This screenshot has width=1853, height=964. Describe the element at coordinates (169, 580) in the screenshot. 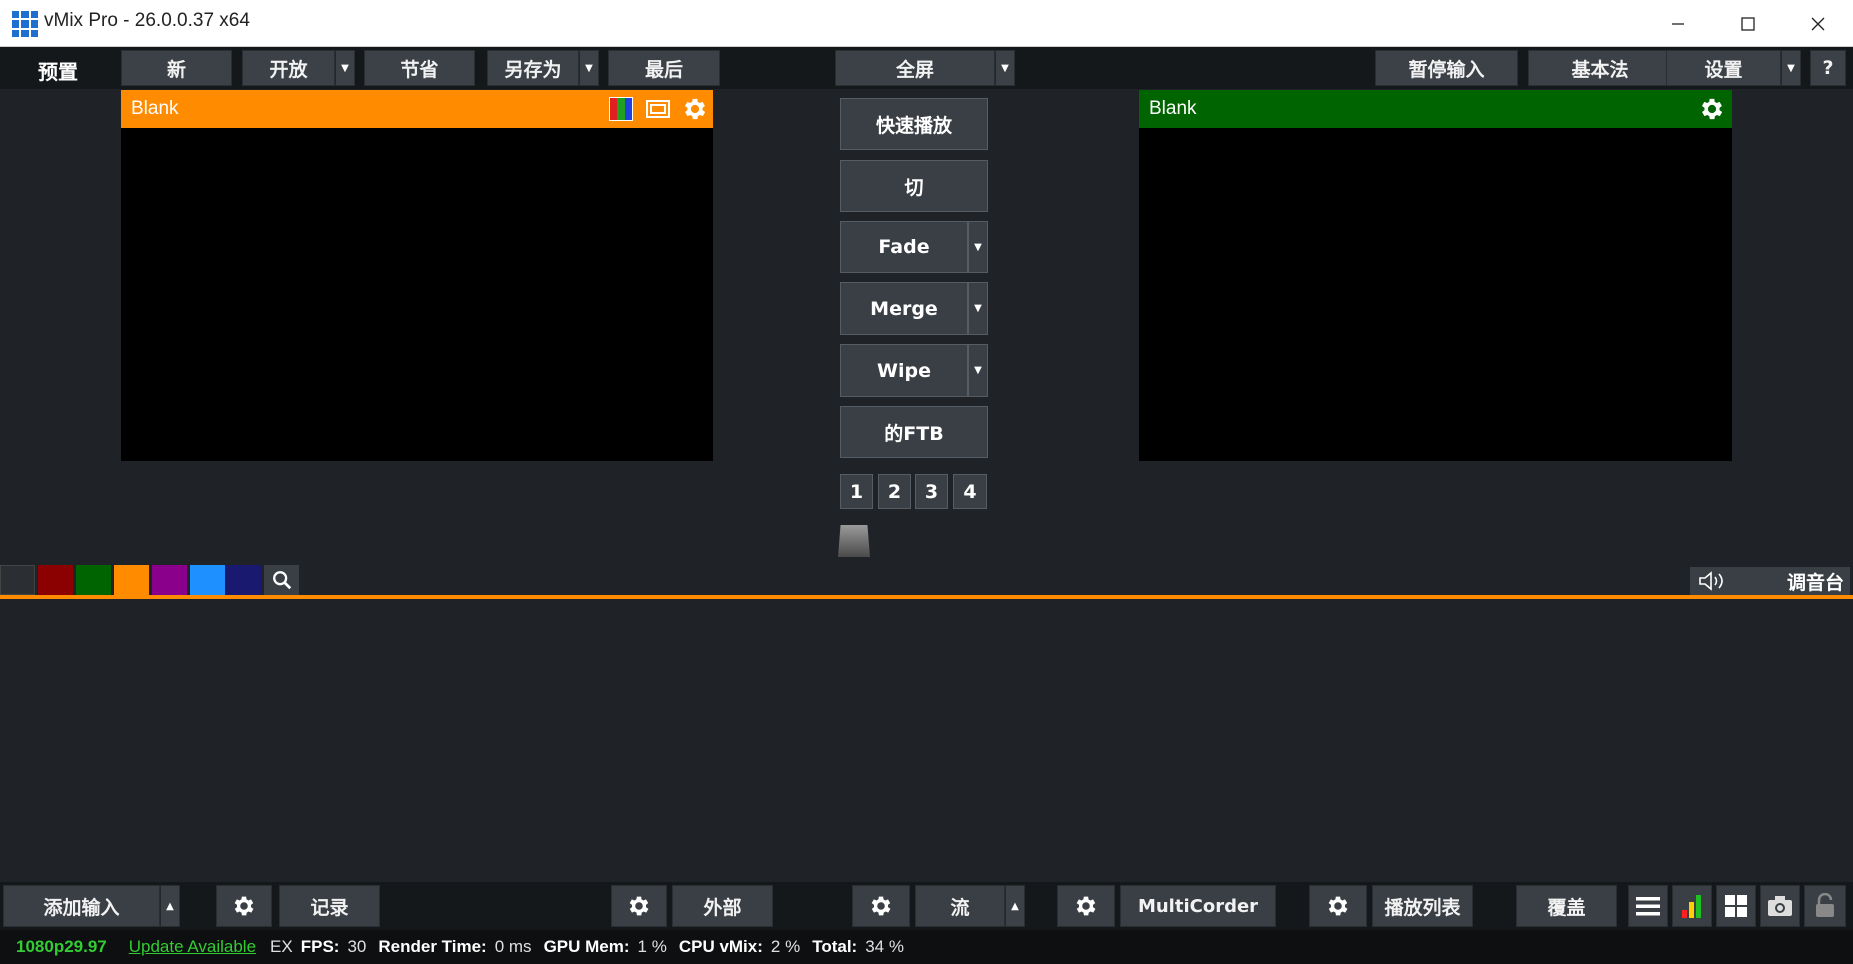

I see `color-filter-purple` at that location.